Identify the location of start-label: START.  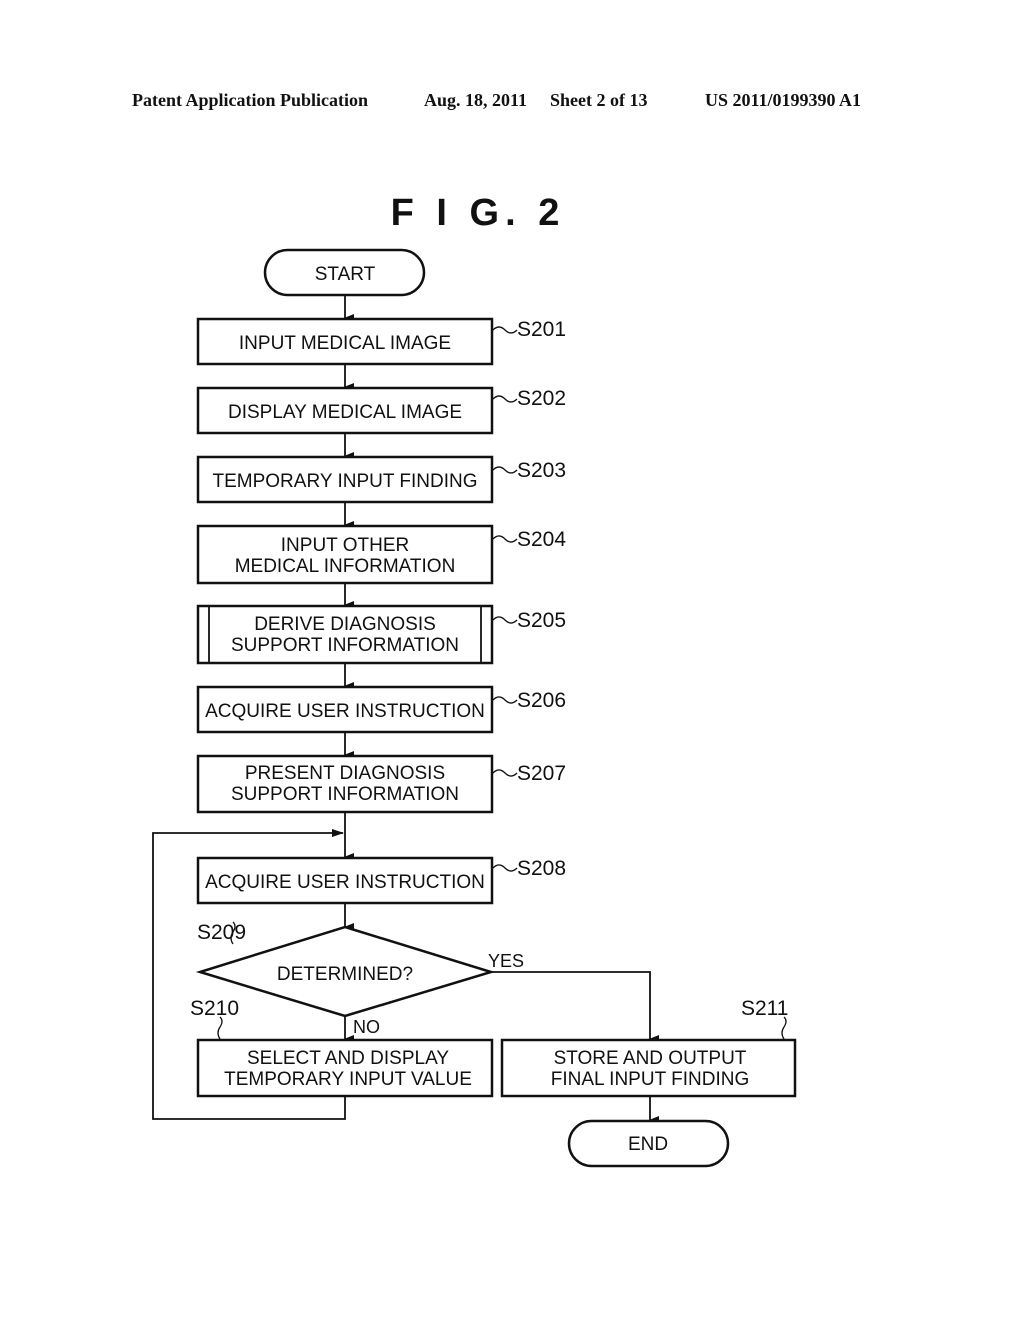
(345, 274).